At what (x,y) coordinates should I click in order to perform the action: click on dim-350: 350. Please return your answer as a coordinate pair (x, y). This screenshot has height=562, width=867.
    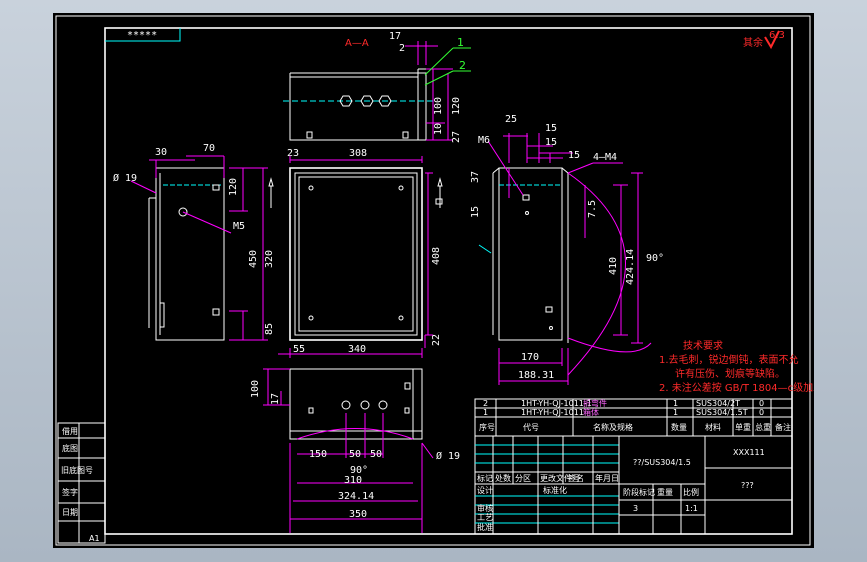
    Looking at the image, I should click on (358, 514).